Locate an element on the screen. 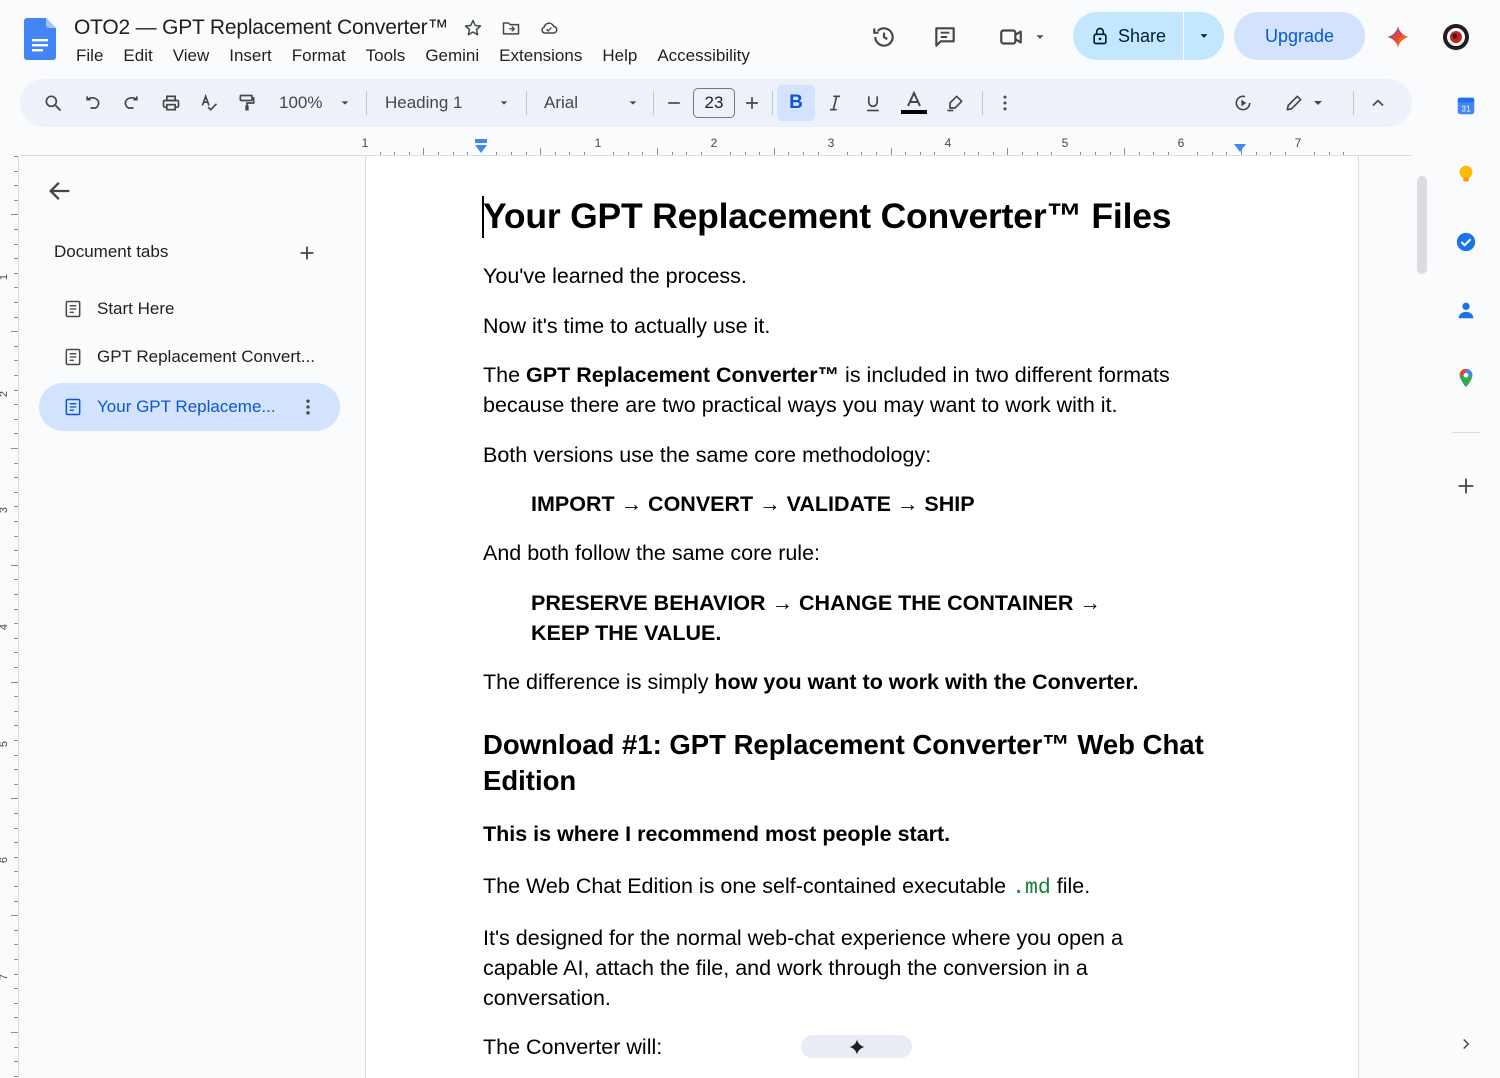 The height and width of the screenshot is (1078, 1500). lock-icon is located at coordinates (1100, 36).